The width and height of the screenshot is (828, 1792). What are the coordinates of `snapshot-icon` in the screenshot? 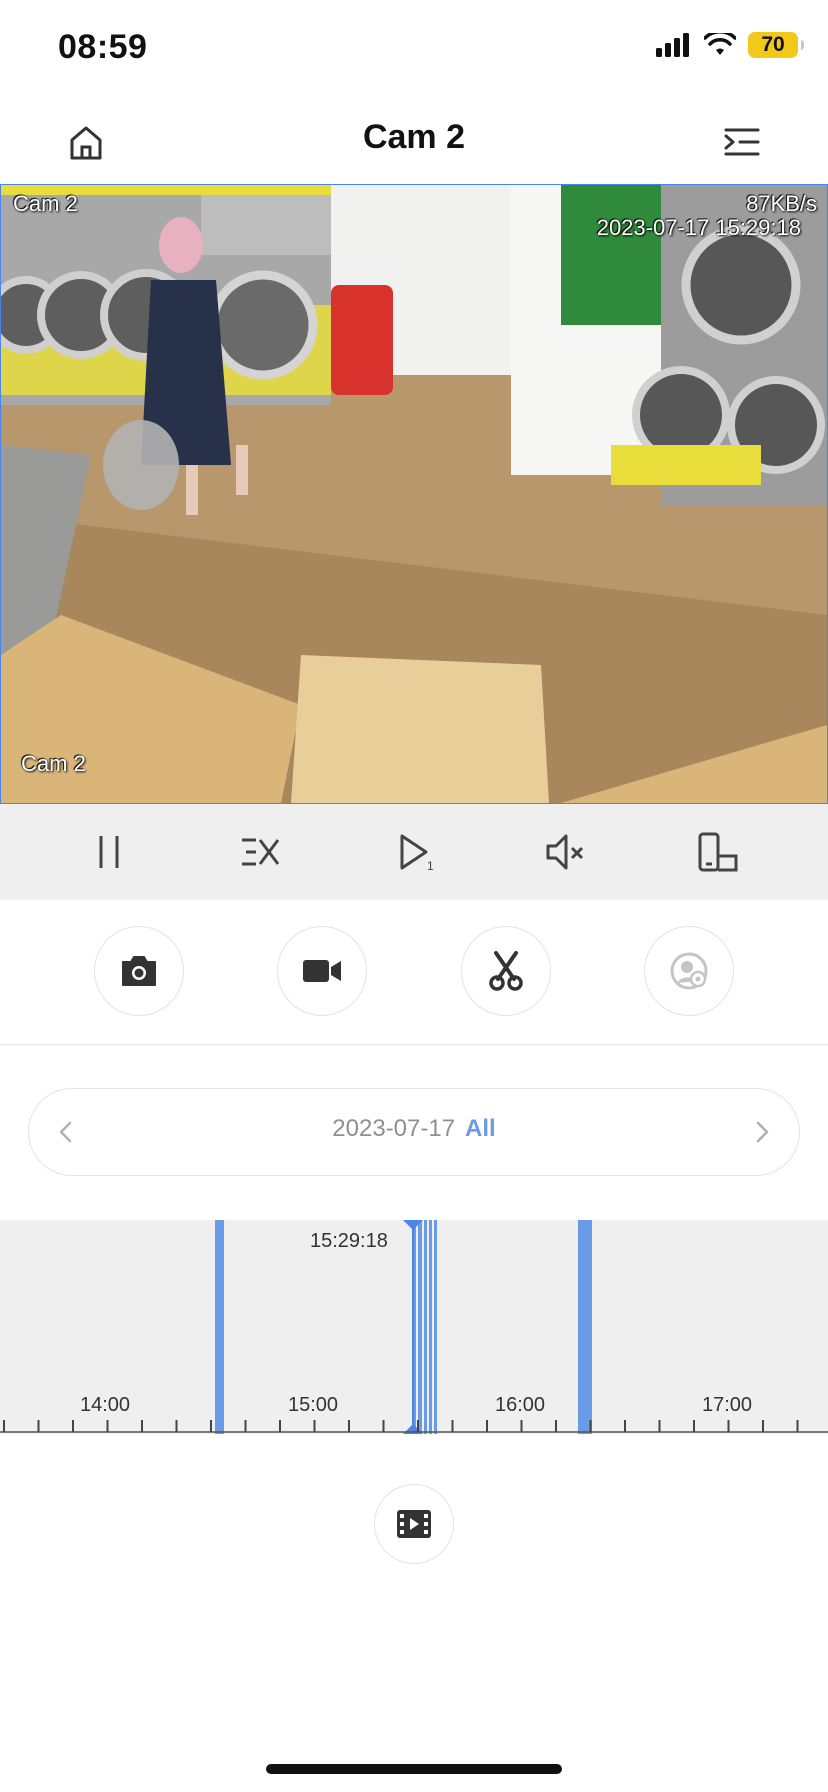 It's located at (139, 971).